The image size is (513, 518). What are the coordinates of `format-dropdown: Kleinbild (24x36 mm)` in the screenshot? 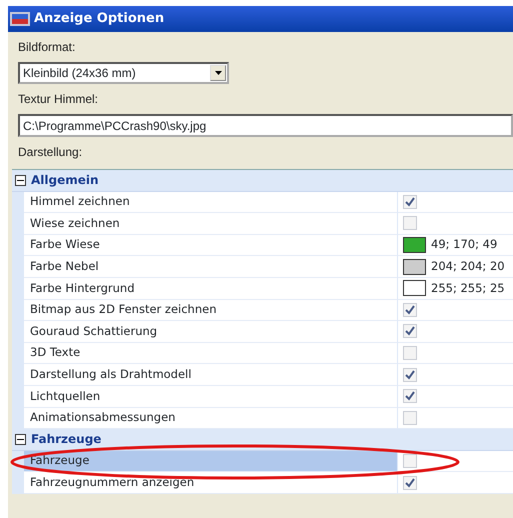 It's located at (123, 73).